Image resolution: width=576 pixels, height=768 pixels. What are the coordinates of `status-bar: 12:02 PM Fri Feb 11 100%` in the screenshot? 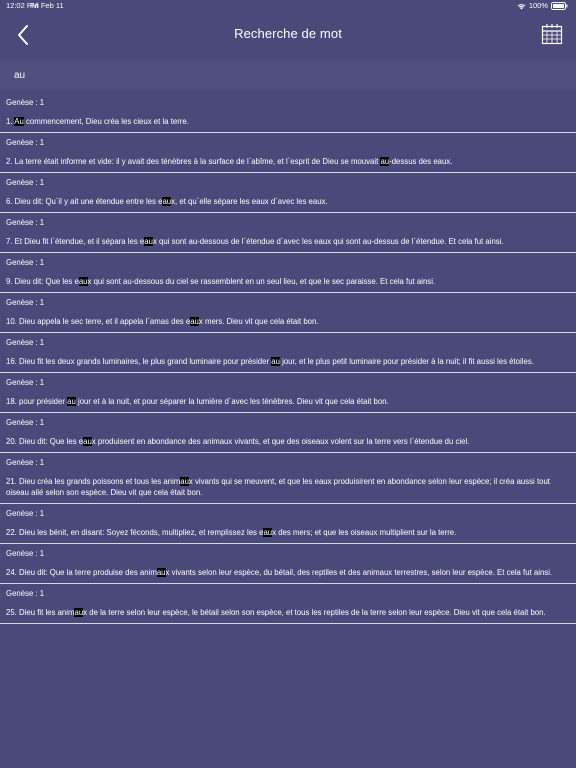 It's located at (288, 7).